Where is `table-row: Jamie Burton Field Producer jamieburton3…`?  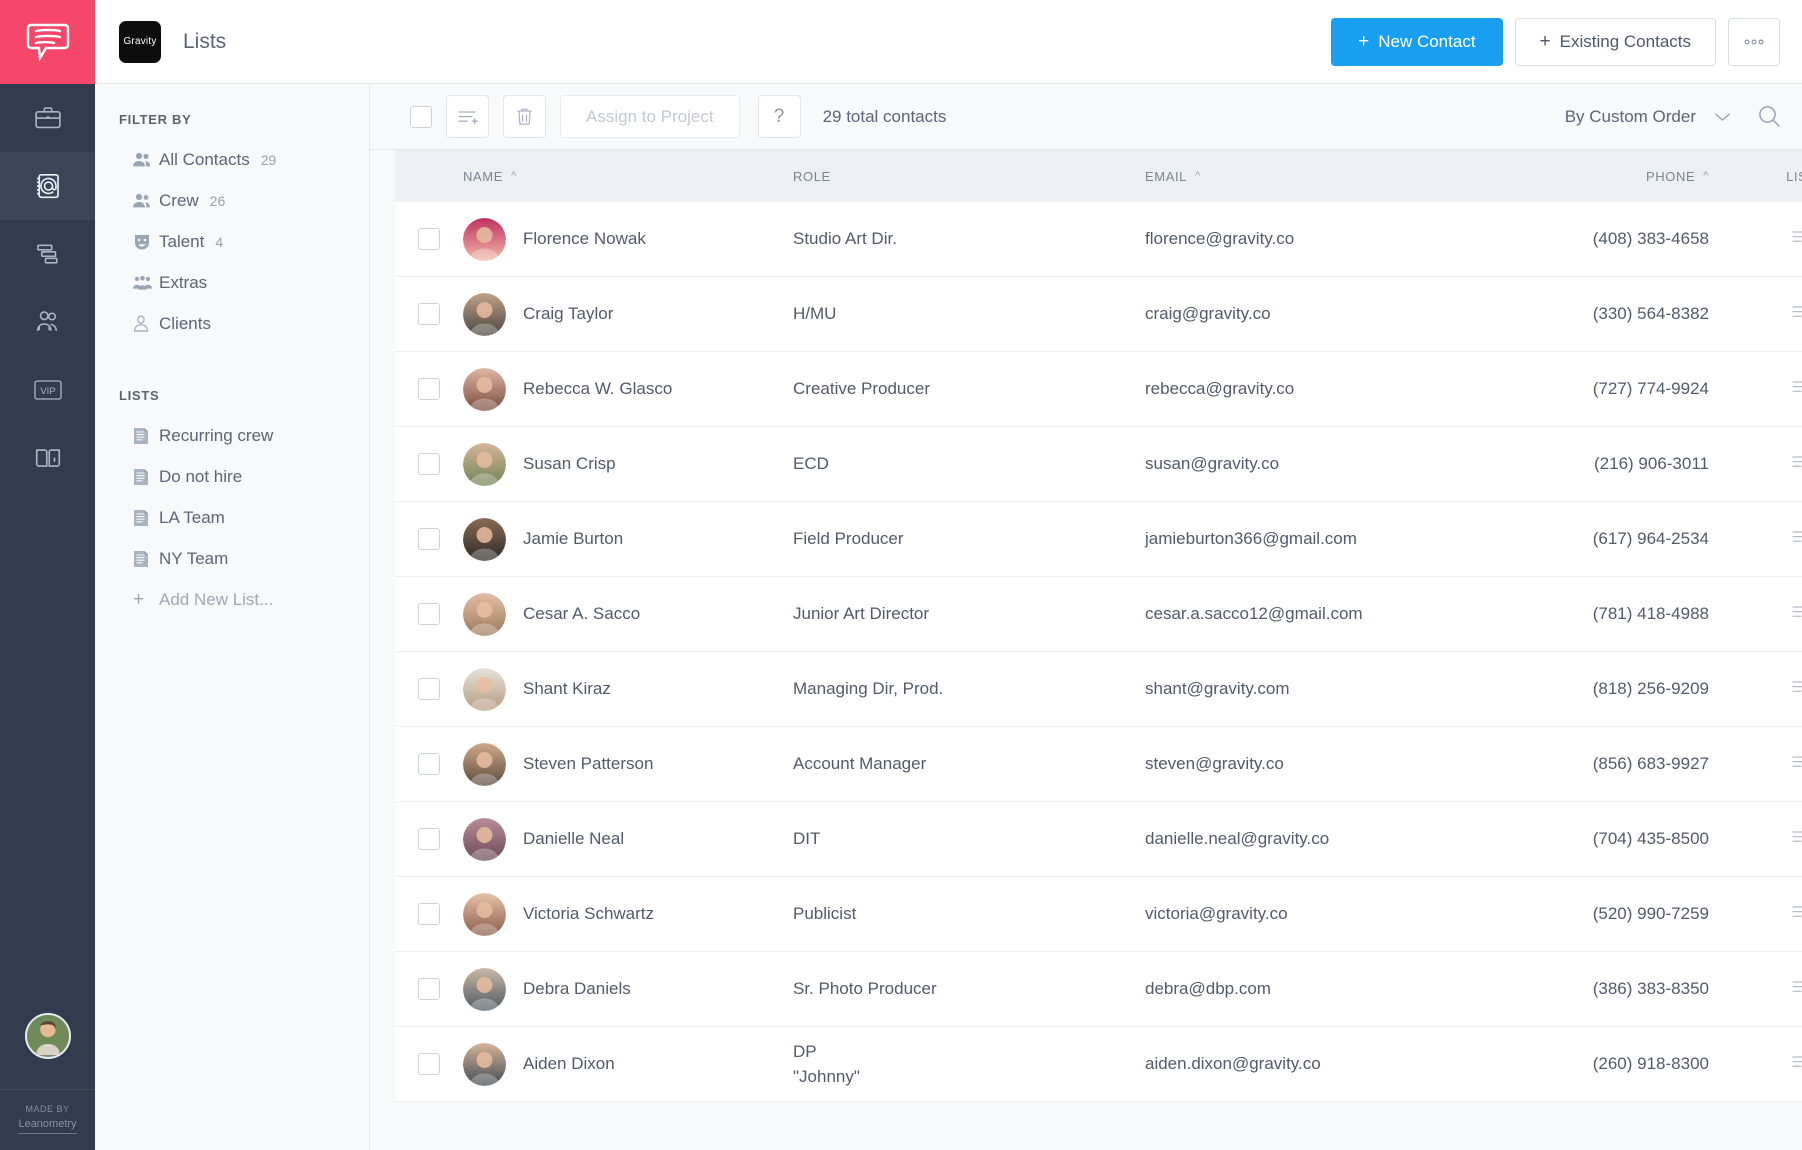 table-row: Jamie Burton Field Producer jamieburton3… is located at coordinates (1098, 539).